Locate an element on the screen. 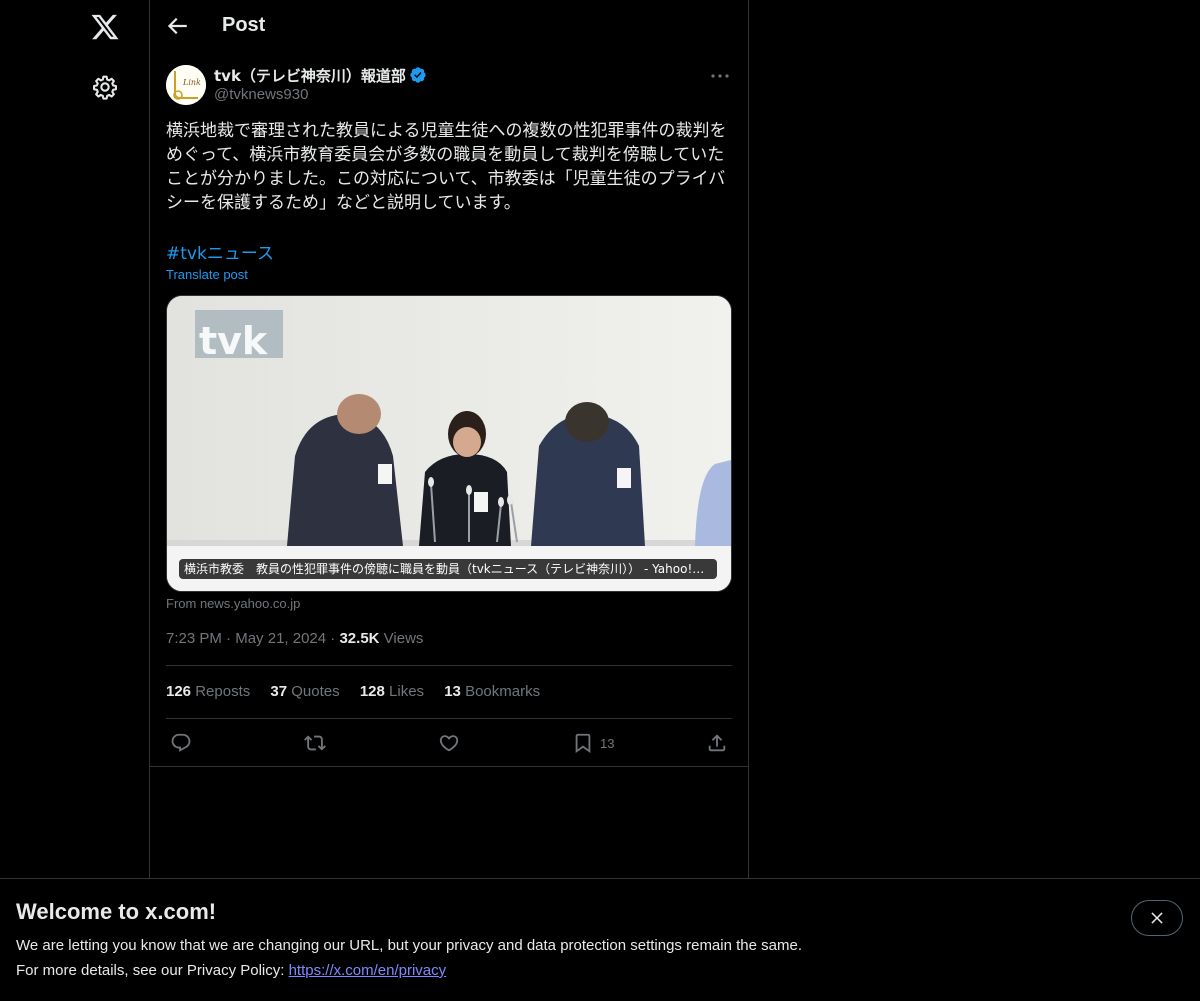 The image size is (1200, 1001). views-count: 32.5K is located at coordinates (359, 638).